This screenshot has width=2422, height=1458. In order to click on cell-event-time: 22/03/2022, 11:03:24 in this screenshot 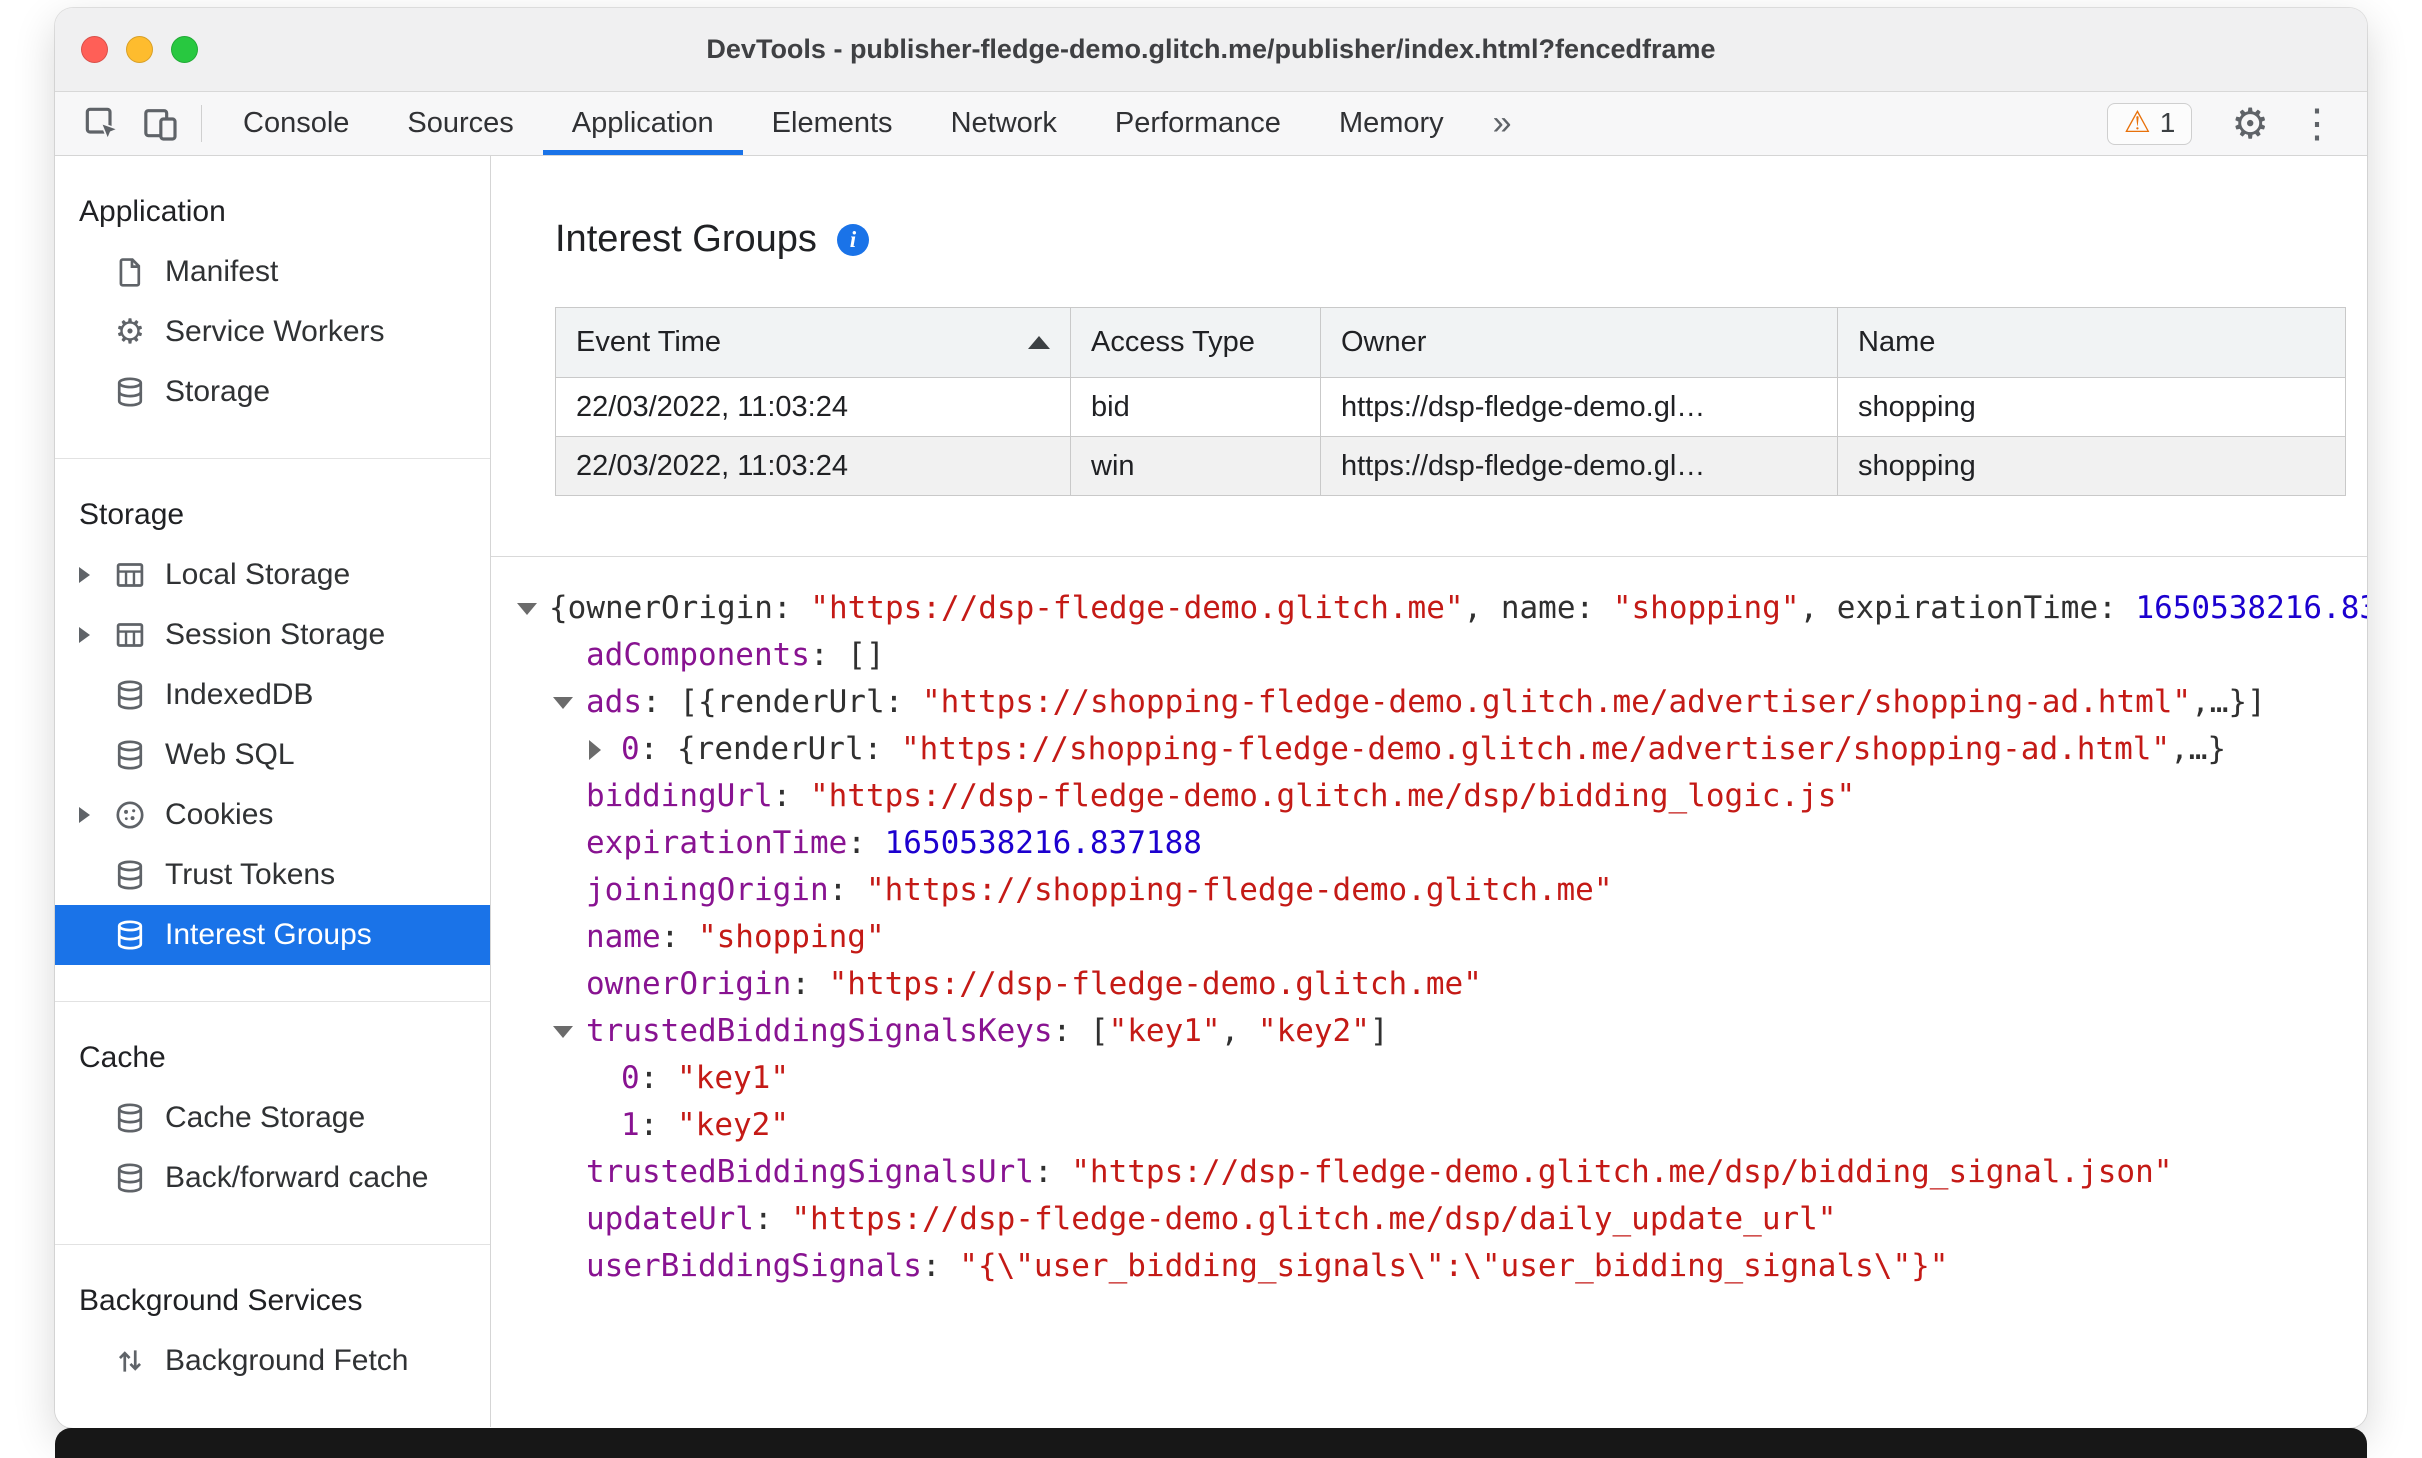, I will do `click(813, 407)`.